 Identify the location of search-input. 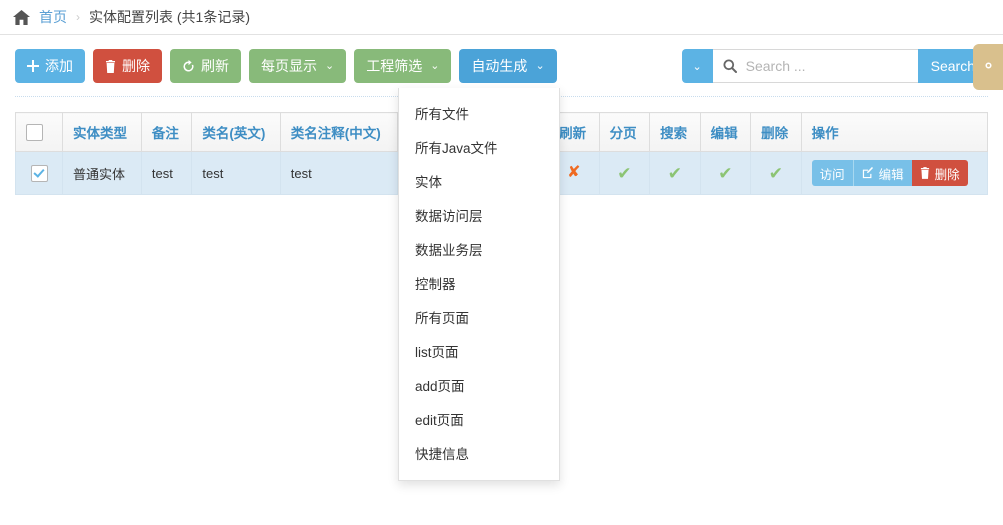
(826, 66).